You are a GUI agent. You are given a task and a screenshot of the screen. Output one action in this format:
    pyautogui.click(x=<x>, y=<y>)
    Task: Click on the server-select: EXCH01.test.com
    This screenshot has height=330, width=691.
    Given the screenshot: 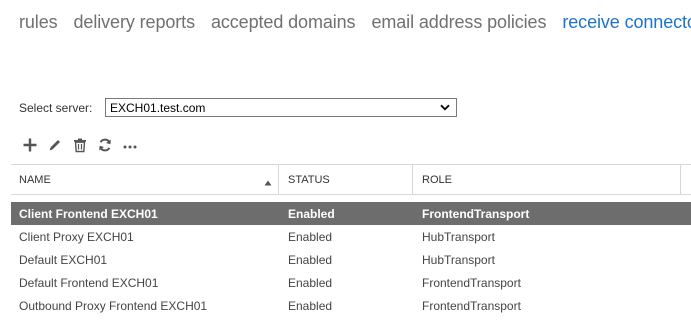 What is the action you would take?
    pyautogui.click(x=281, y=107)
    